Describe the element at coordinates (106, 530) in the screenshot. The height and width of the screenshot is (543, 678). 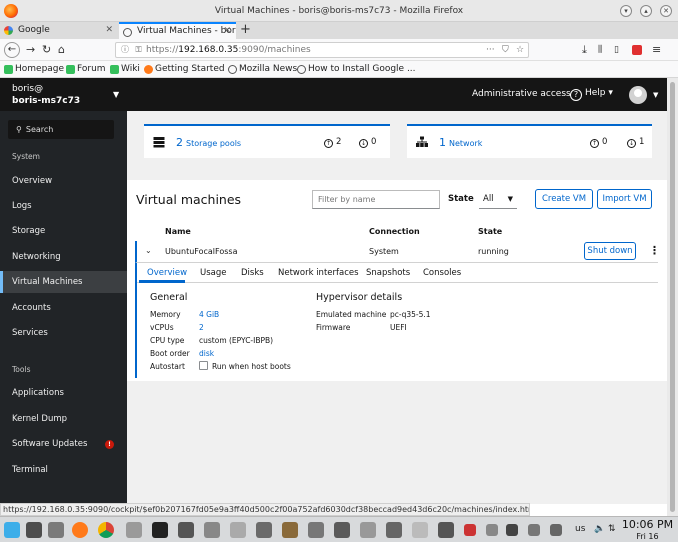
I see `chrome-taskbar-icon` at that location.